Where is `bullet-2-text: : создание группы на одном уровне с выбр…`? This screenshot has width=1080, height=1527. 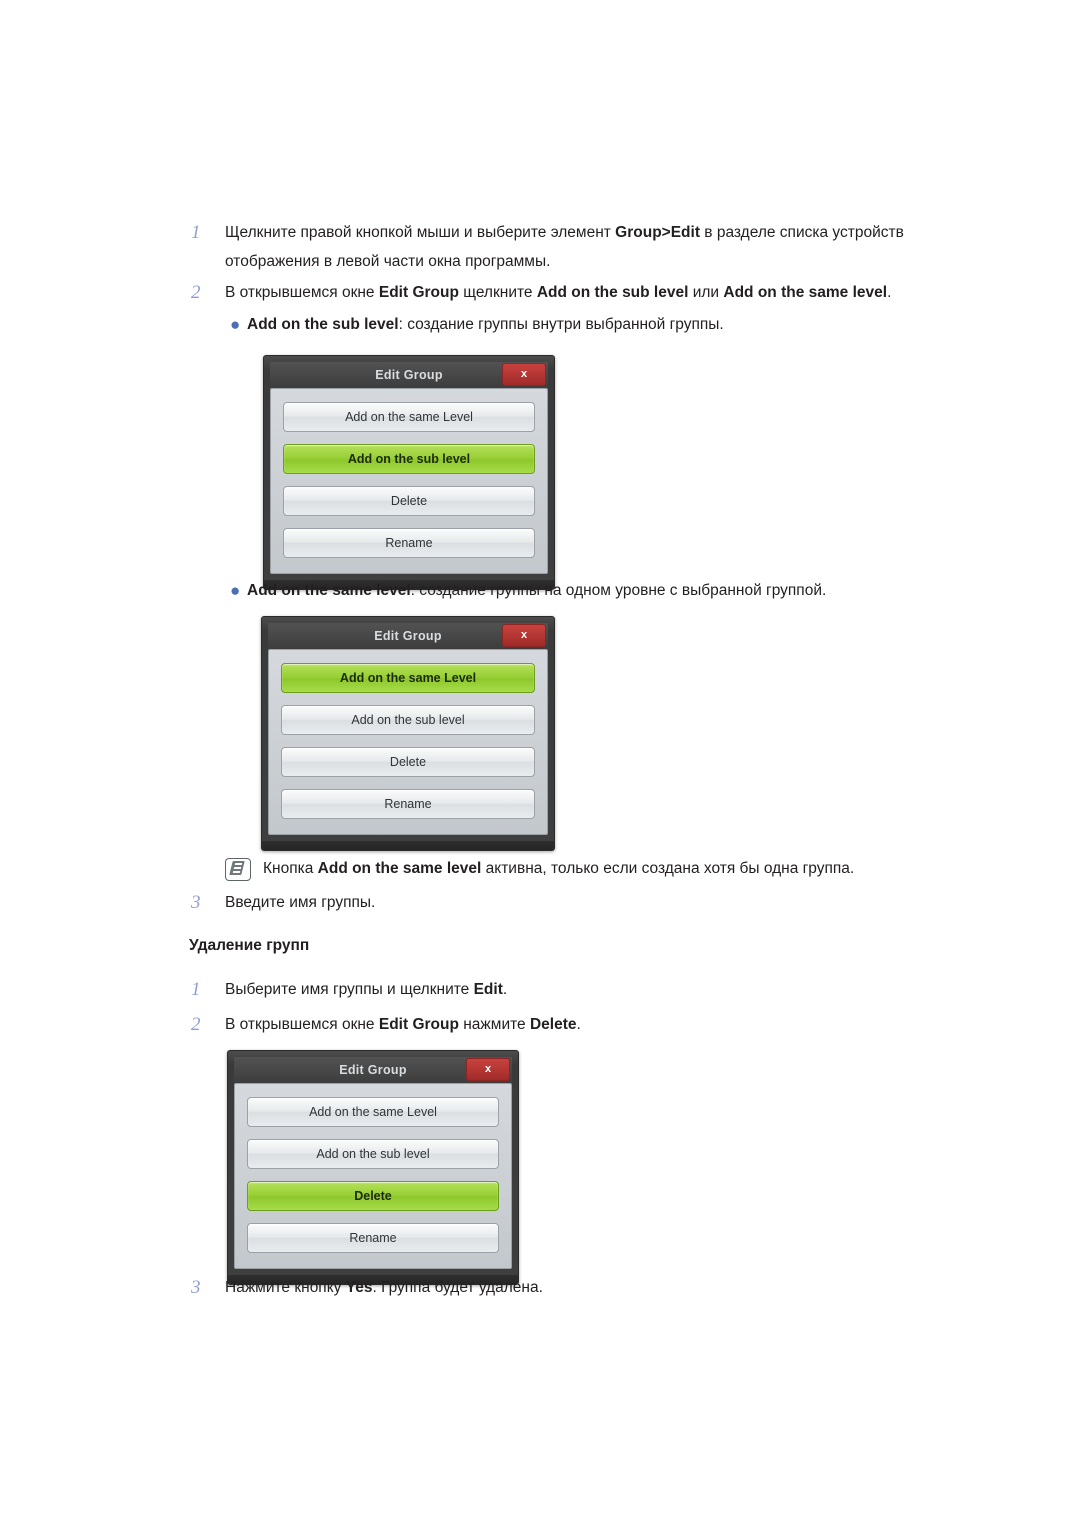
bullet-2-text: : создание группы на одном уровне с выбр… is located at coordinates (618, 590).